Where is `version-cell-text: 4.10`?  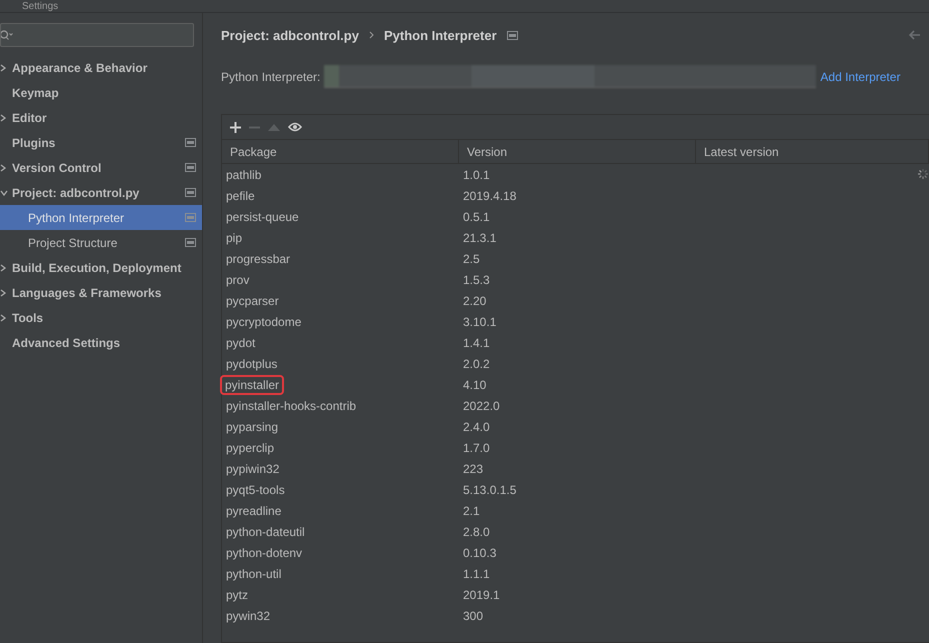 version-cell-text: 4.10 is located at coordinates (475, 385).